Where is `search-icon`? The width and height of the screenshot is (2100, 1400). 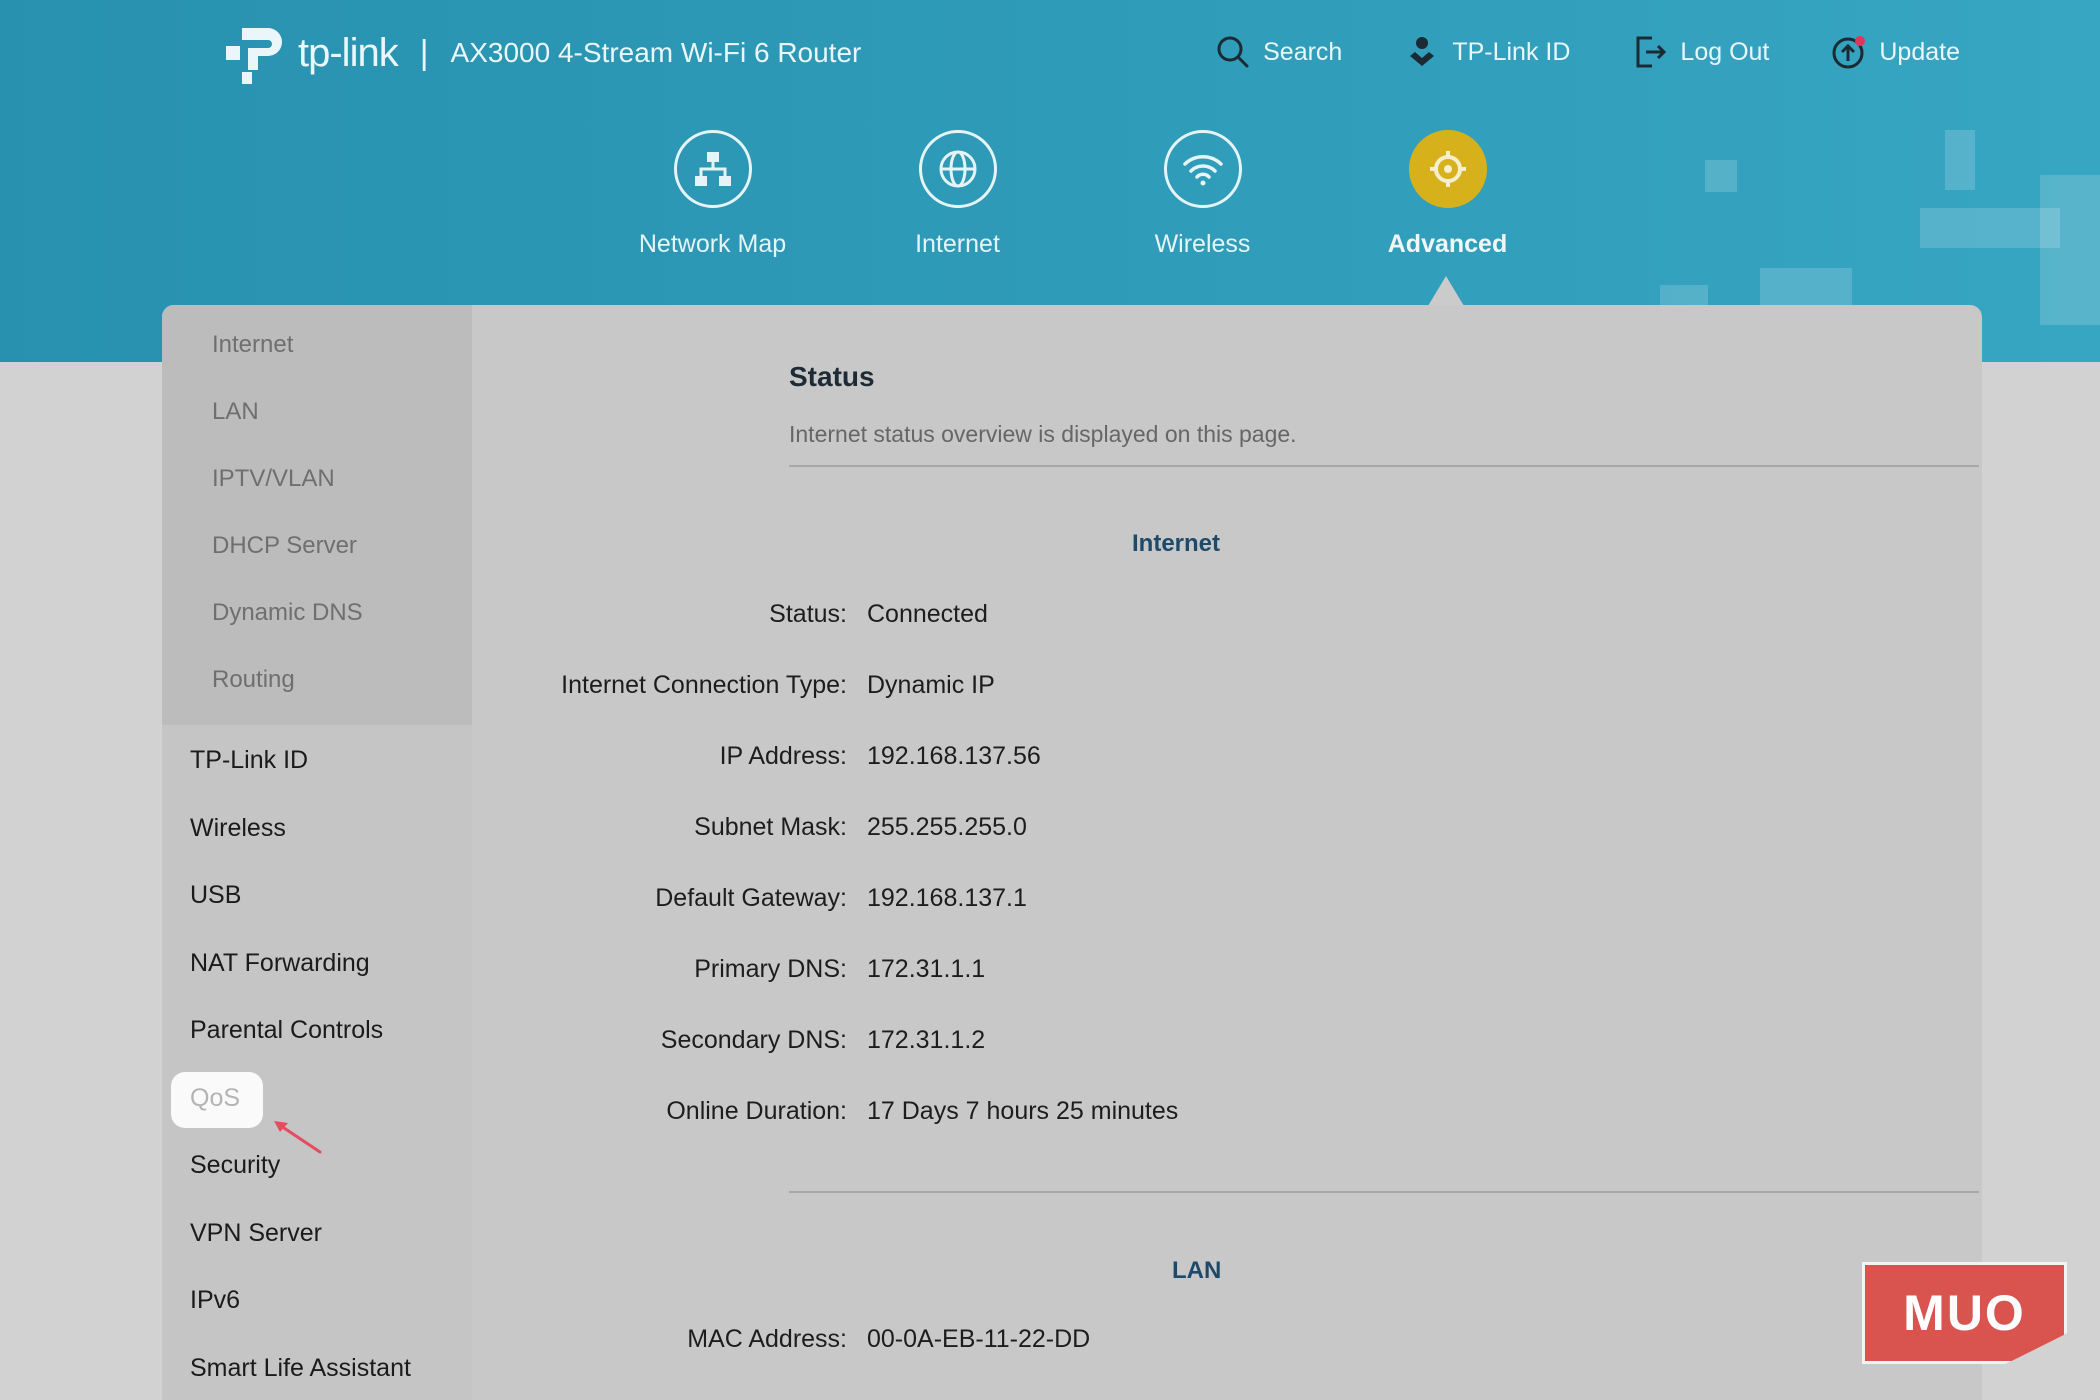 search-icon is located at coordinates (1233, 52).